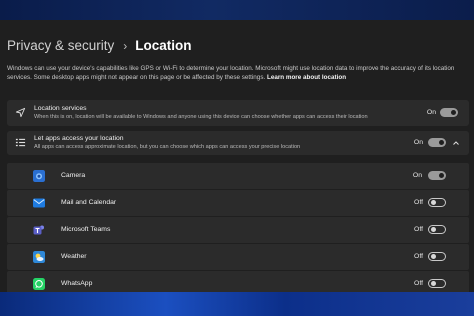  I want to click on apps-access-state-label: On, so click(418, 142).